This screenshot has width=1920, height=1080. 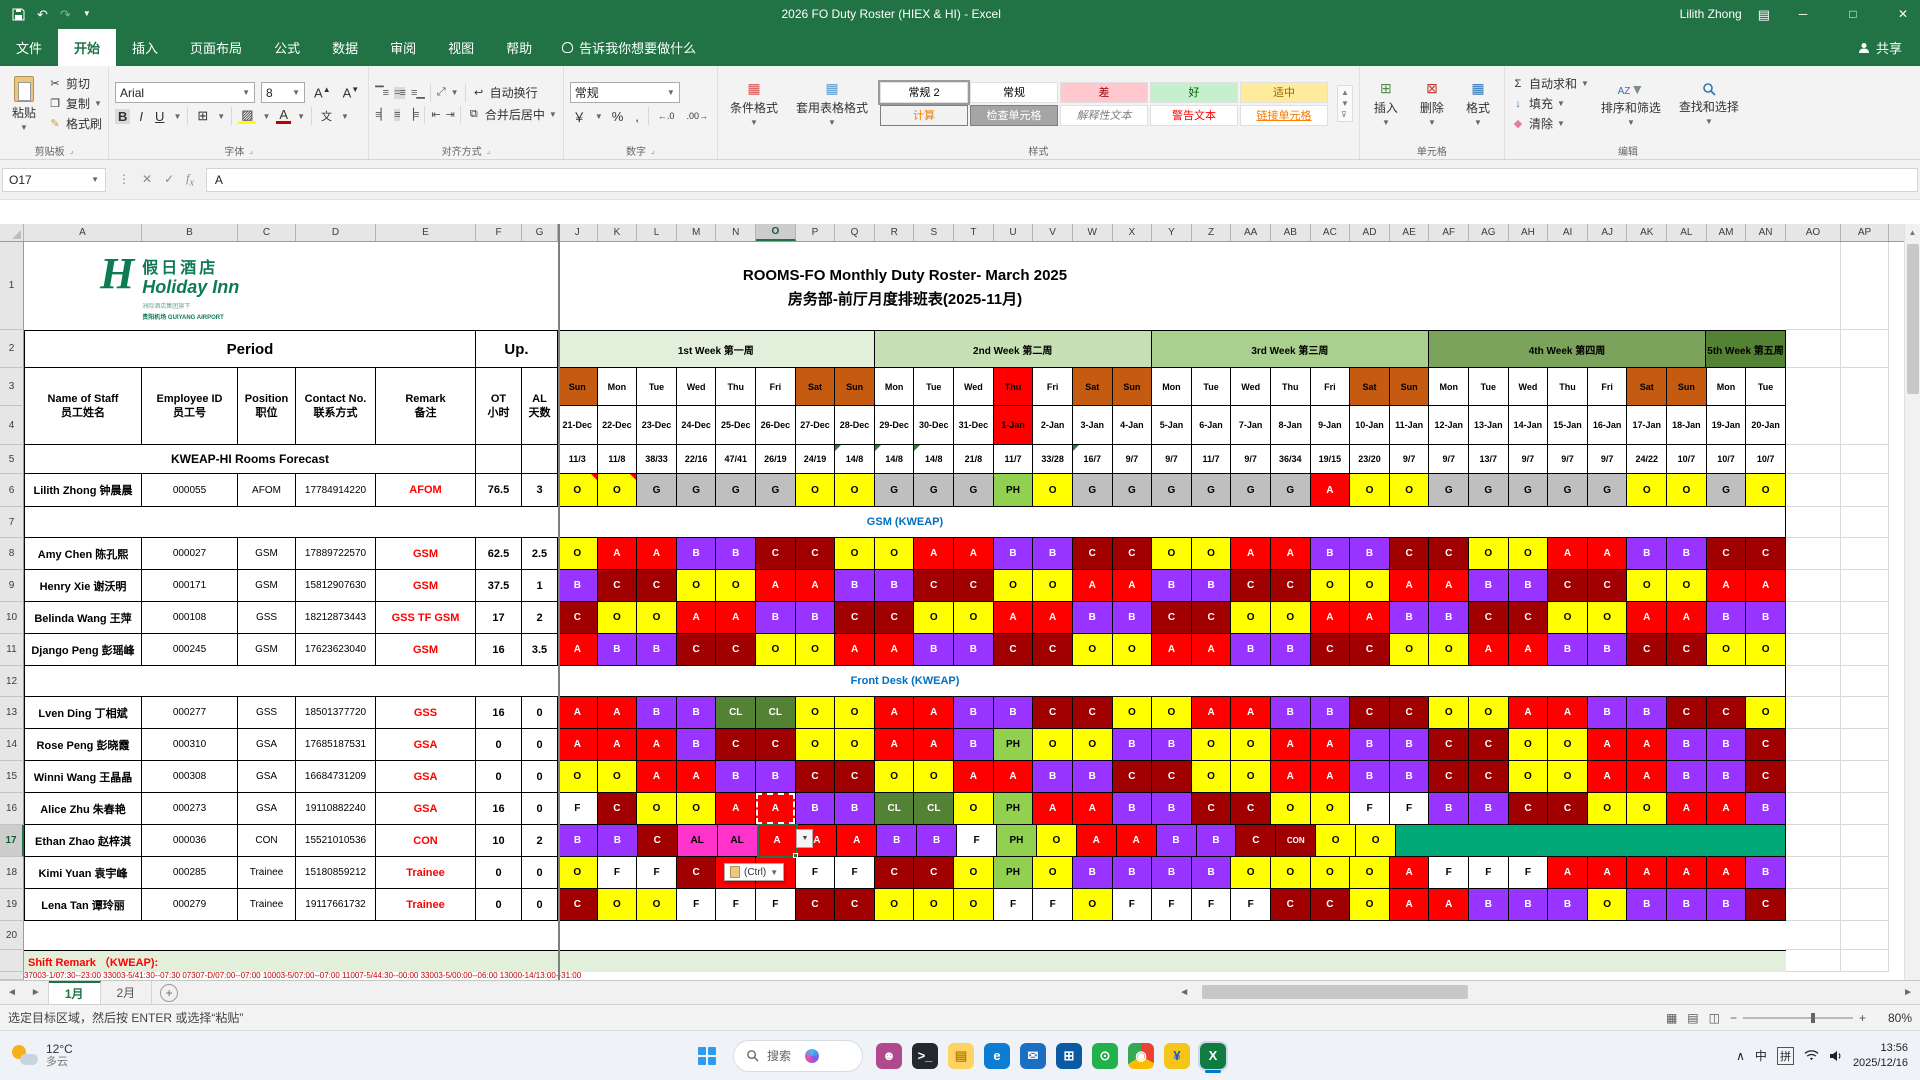 I want to click on forecast-cell: 22/16, so click(x=696, y=459).